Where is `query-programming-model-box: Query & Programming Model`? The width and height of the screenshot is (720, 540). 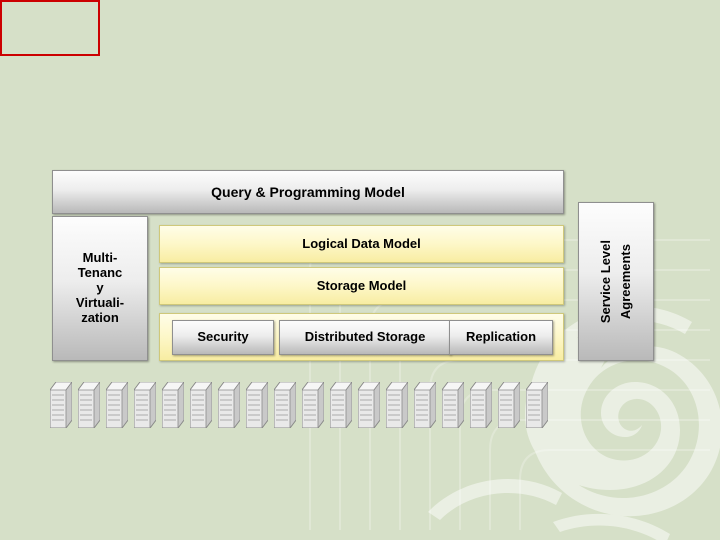
query-programming-model-box: Query & Programming Model is located at coordinates (308, 192).